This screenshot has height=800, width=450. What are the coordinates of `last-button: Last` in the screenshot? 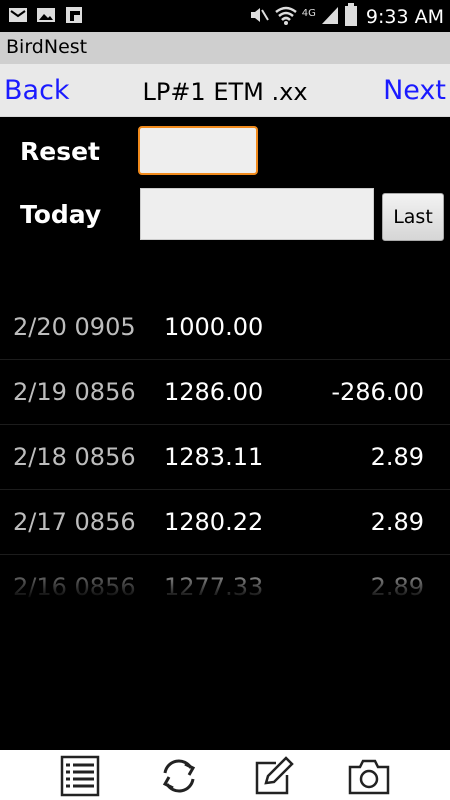 It's located at (413, 217).